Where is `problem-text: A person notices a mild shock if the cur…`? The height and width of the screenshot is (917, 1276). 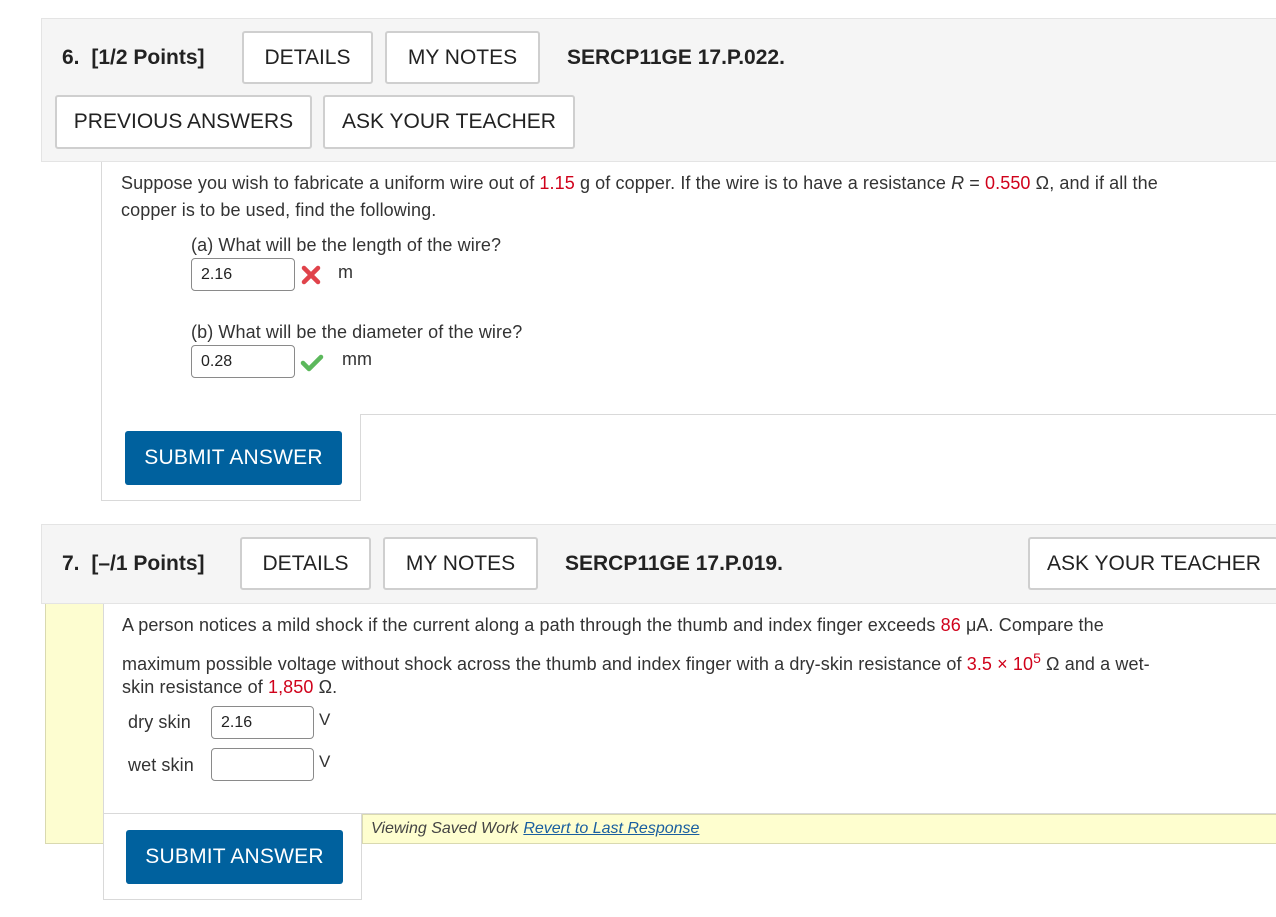 problem-text: A person notices a mild shock if the cur… is located at coordinates (613, 625).